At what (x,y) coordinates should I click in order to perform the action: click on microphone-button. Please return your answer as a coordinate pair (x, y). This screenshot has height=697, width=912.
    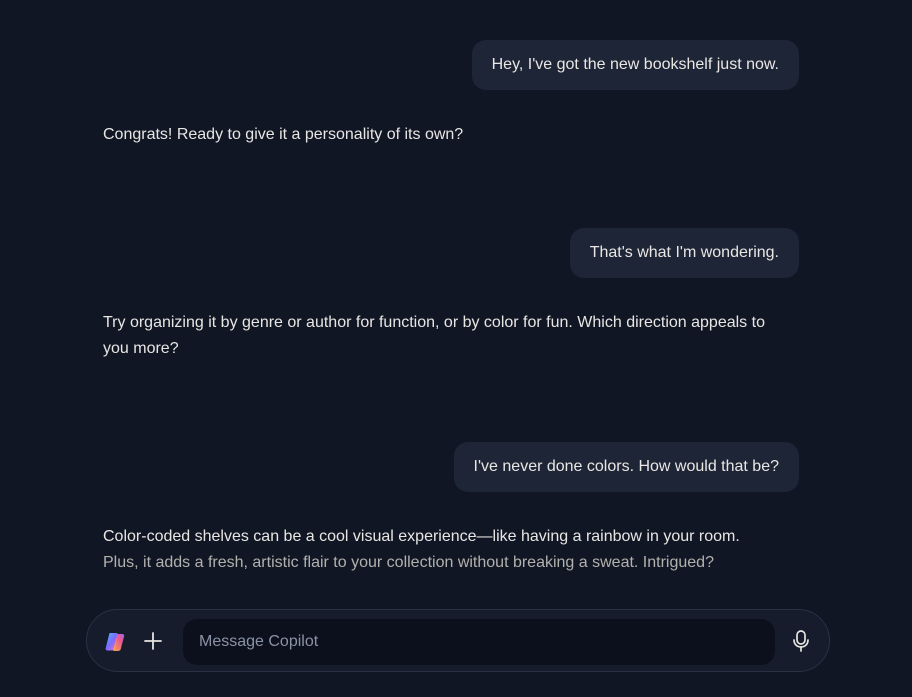
    Looking at the image, I should click on (801, 641).